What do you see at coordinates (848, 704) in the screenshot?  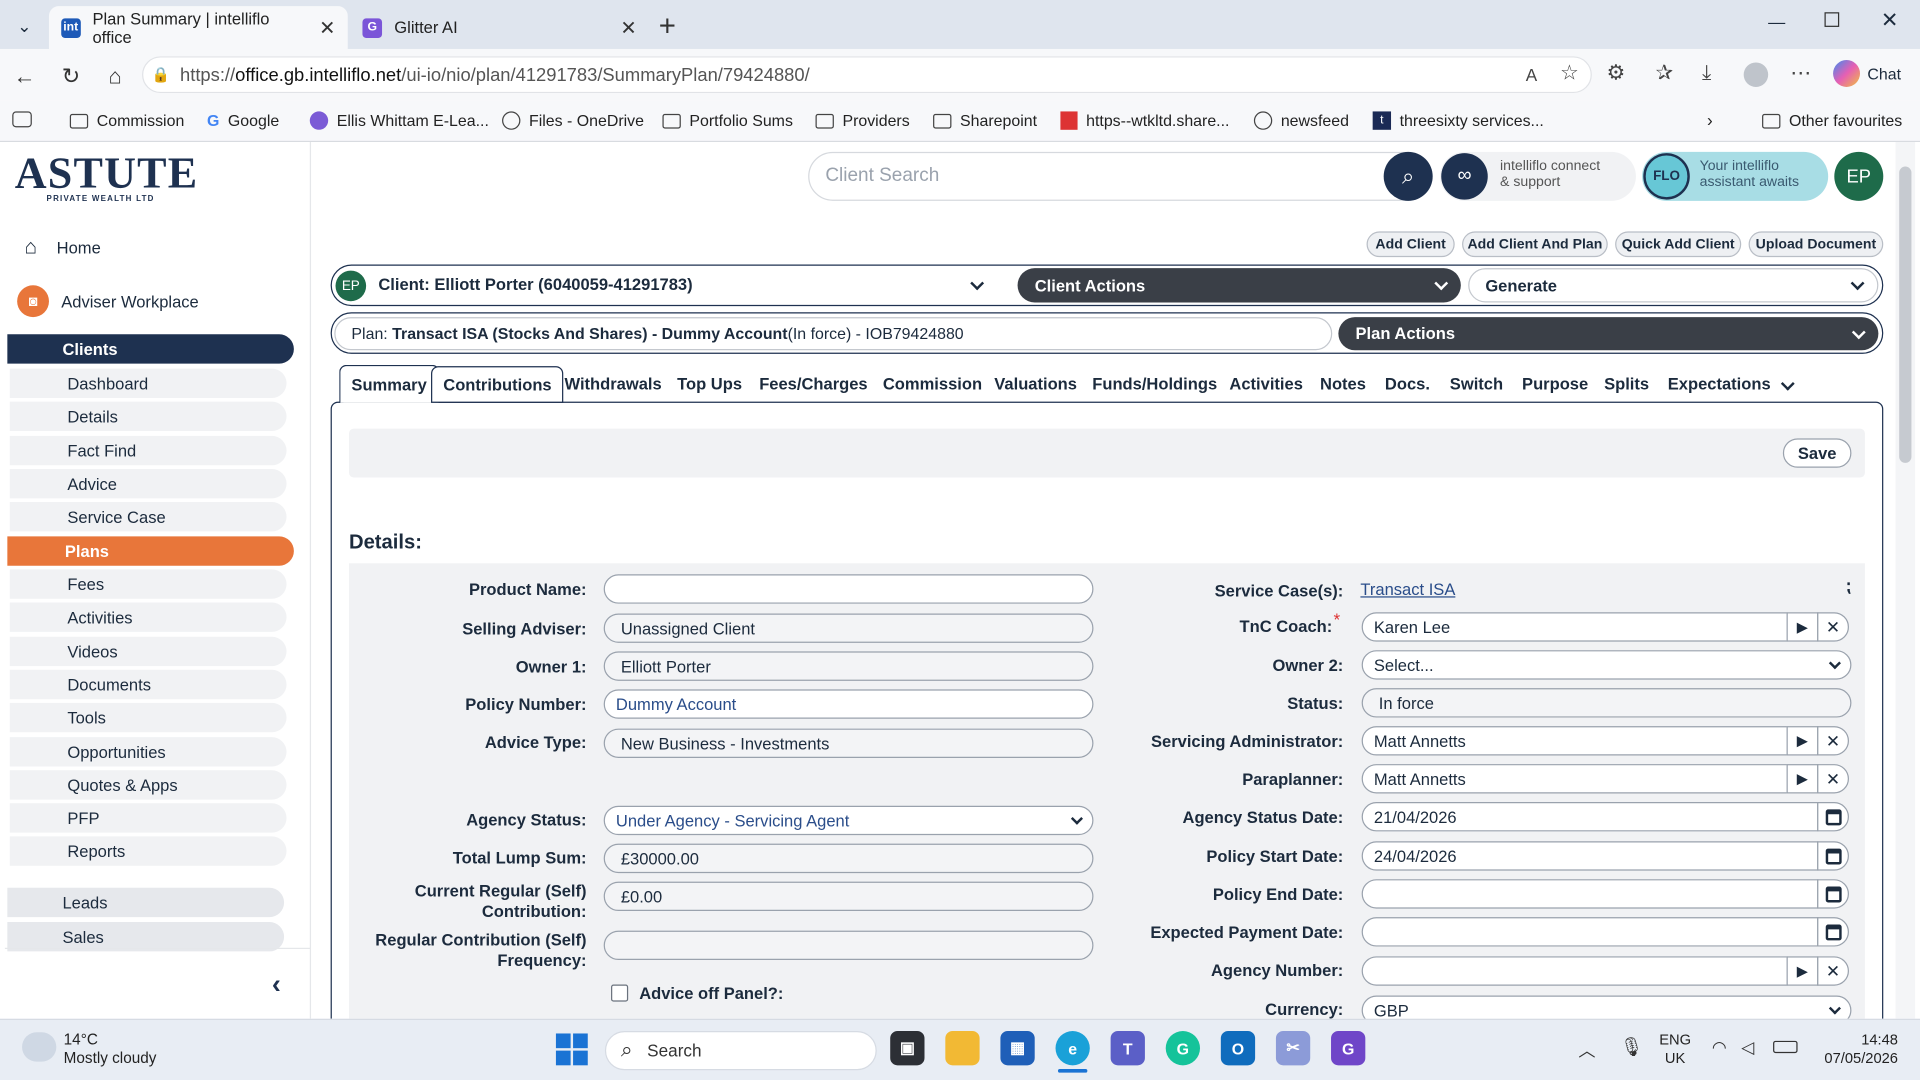 I see `policy-number-input: Dummy Account` at bounding box center [848, 704].